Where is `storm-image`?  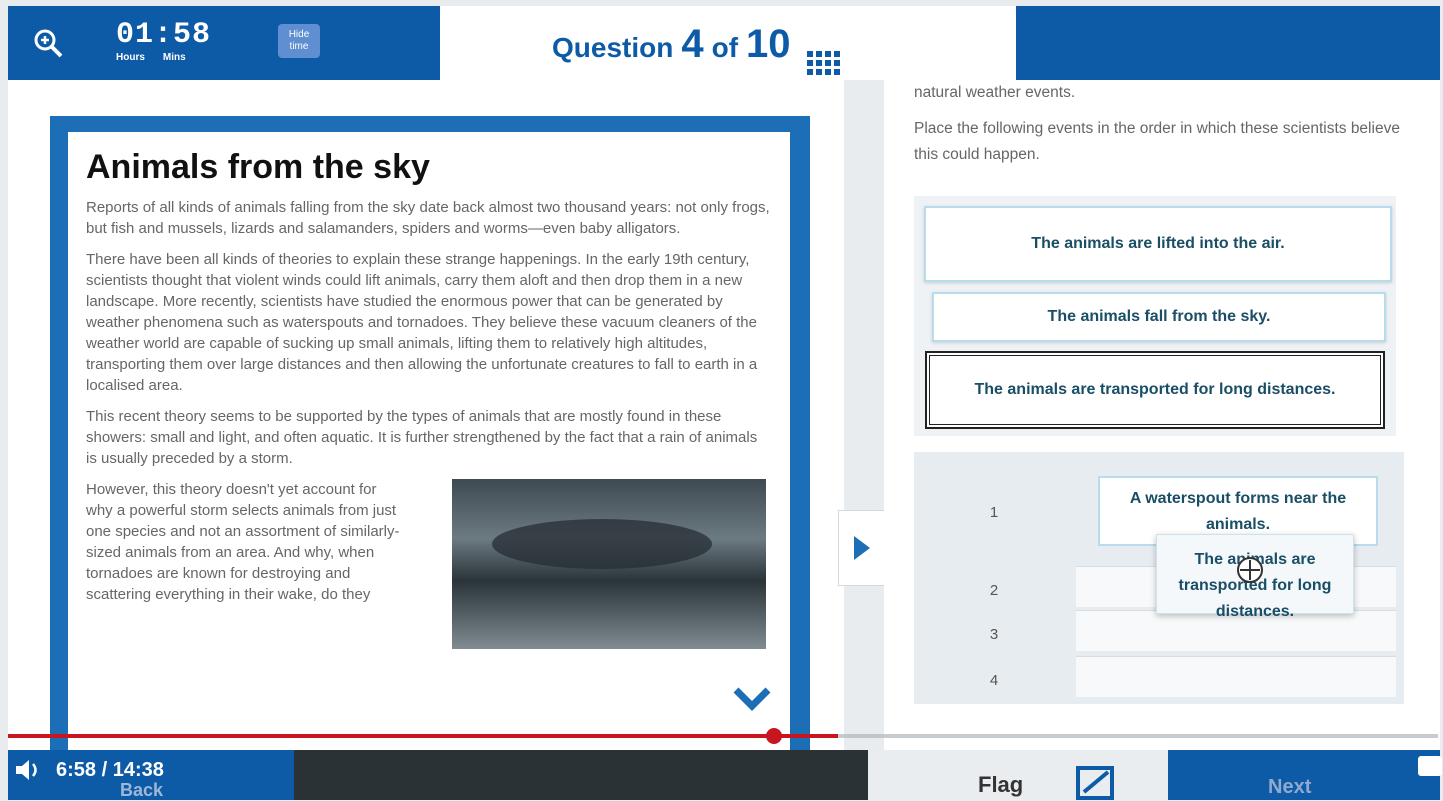
storm-image is located at coordinates (609, 564).